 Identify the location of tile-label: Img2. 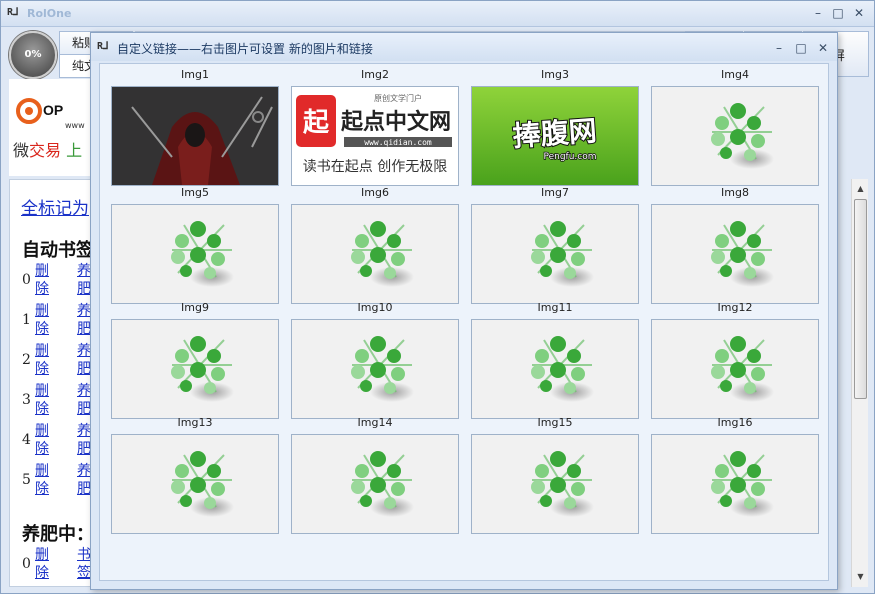
(375, 74).